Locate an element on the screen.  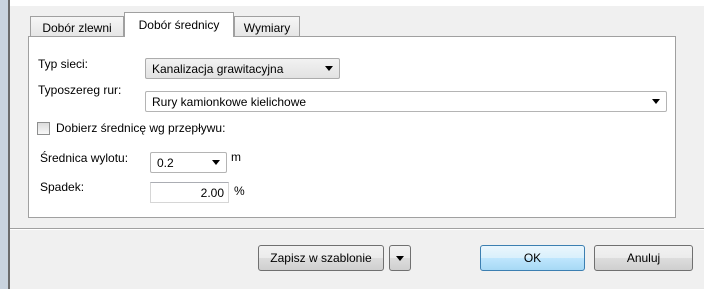
outlet-diameter-unit: m is located at coordinates (236, 157).